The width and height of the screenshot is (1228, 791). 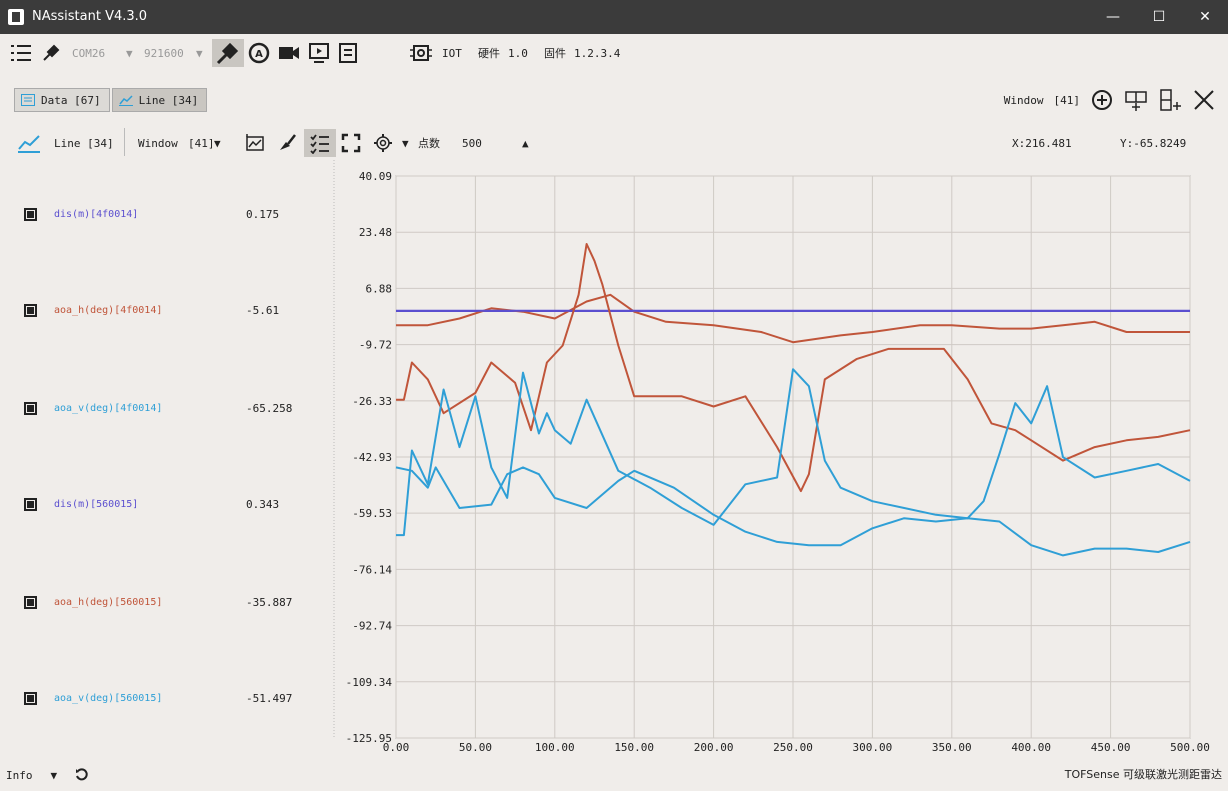 What do you see at coordinates (349, 53) in the screenshot?
I see `log-button` at bounding box center [349, 53].